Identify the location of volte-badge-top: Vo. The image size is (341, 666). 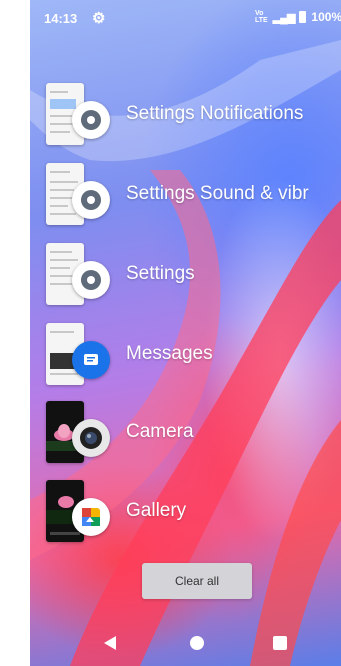
(259, 13).